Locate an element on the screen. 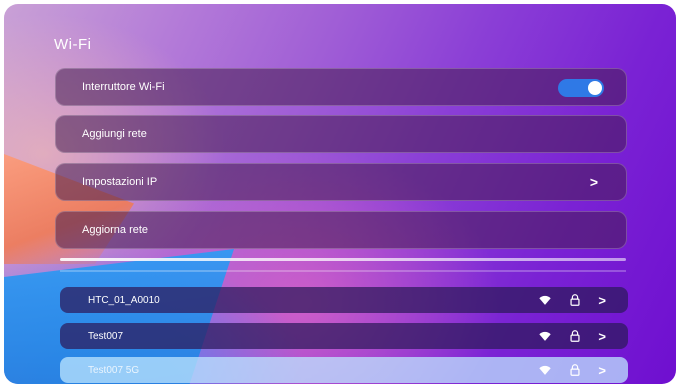  ip-settings-row: Impostazioni IP > is located at coordinates (341, 182).